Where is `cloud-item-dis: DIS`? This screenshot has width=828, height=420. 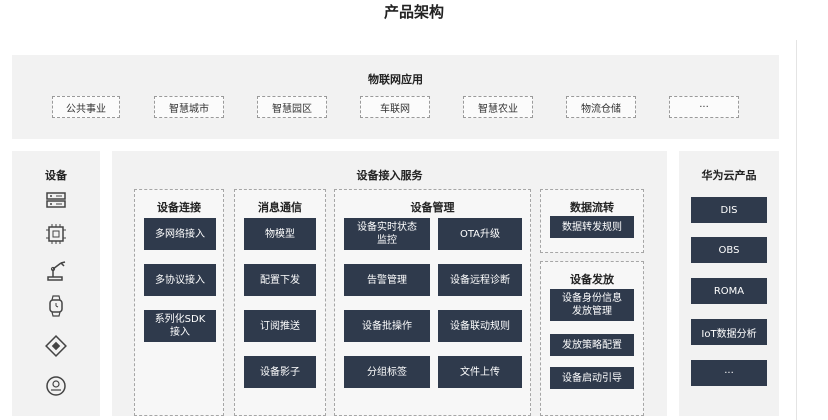
cloud-item-dis: DIS is located at coordinates (729, 210).